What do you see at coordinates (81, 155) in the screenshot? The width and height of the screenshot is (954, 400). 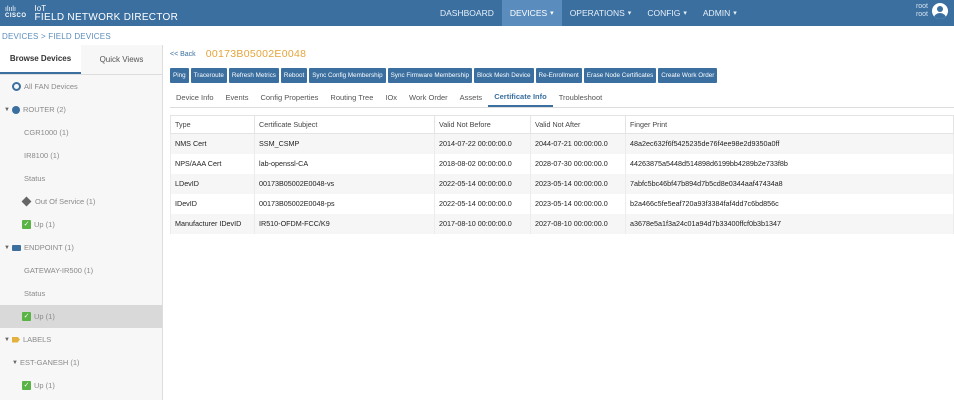 I see `tree-item-ir8100: IR8100 (1)` at bounding box center [81, 155].